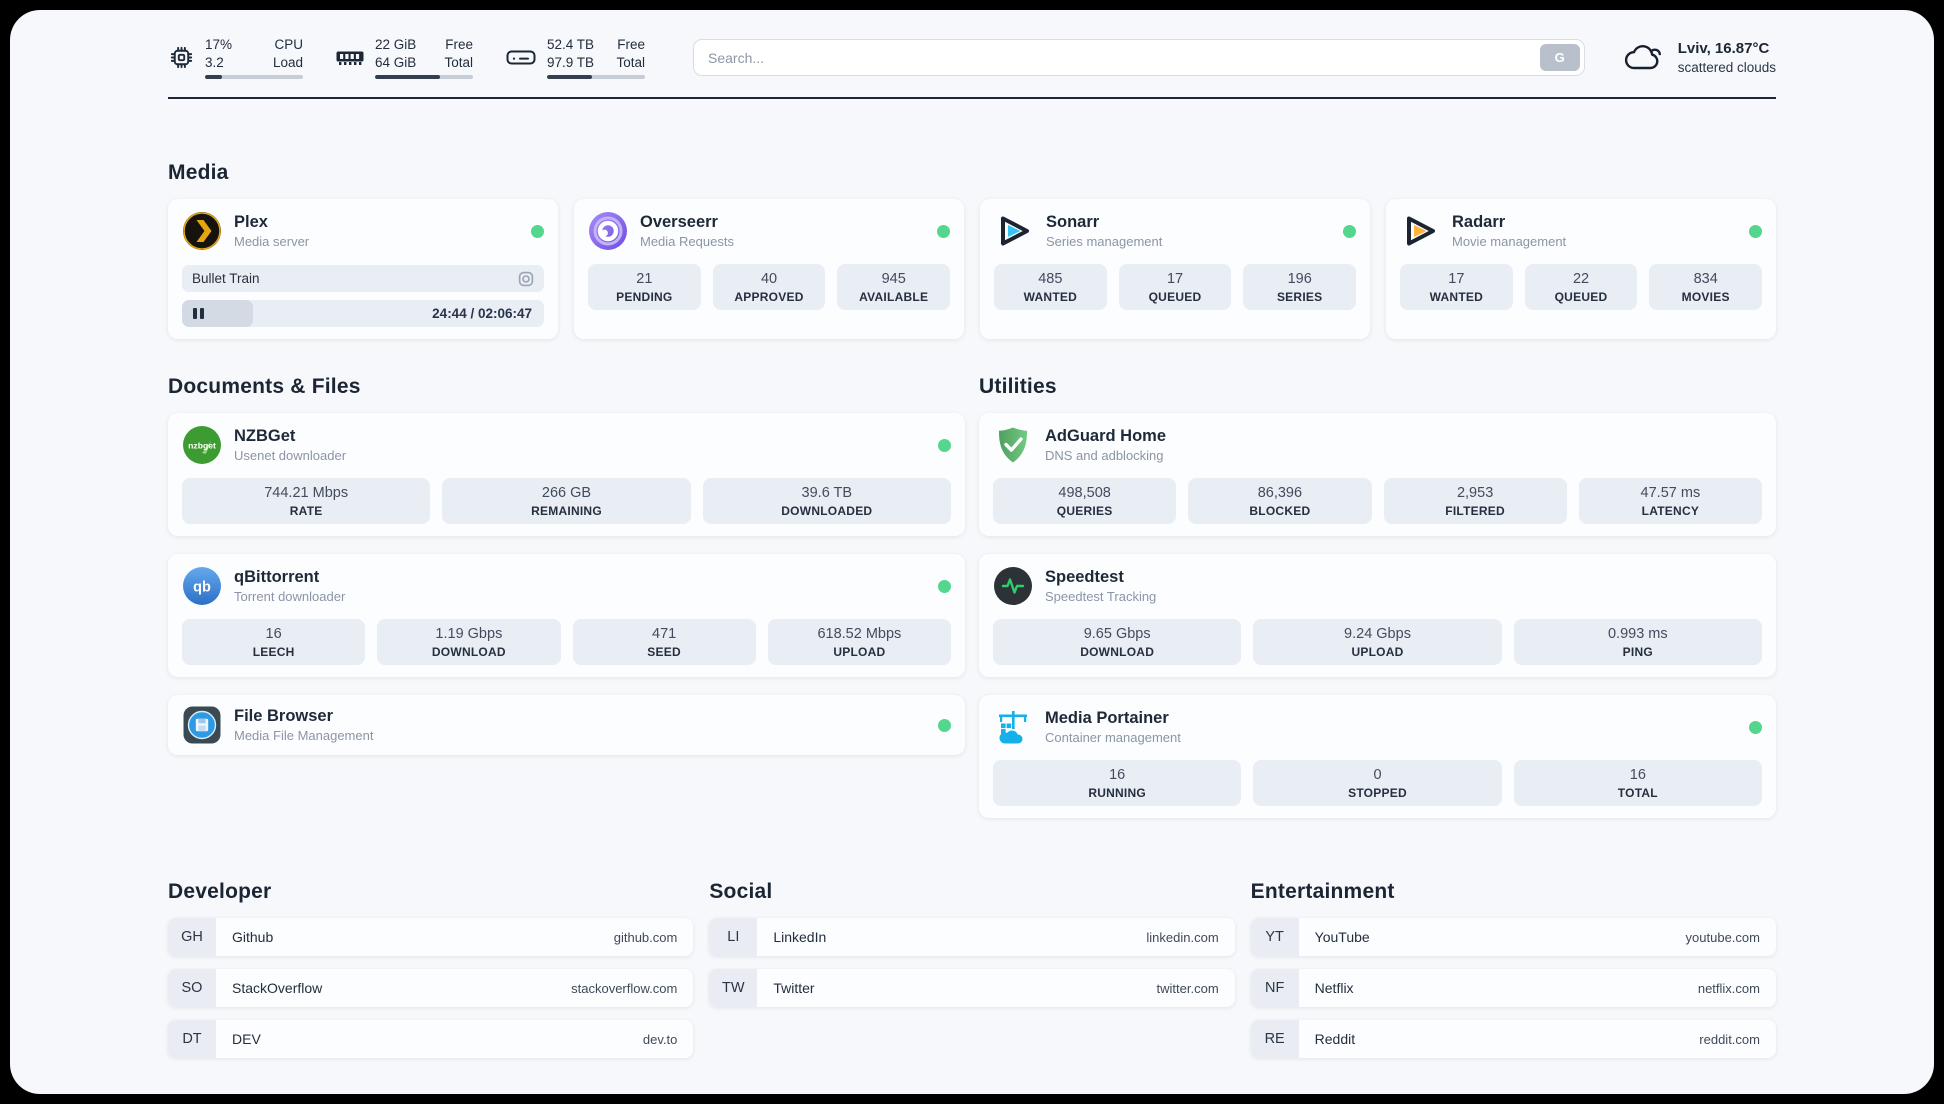 The width and height of the screenshot is (1944, 1104). I want to click on stat-total: 16 TOTAL, so click(1637, 783).